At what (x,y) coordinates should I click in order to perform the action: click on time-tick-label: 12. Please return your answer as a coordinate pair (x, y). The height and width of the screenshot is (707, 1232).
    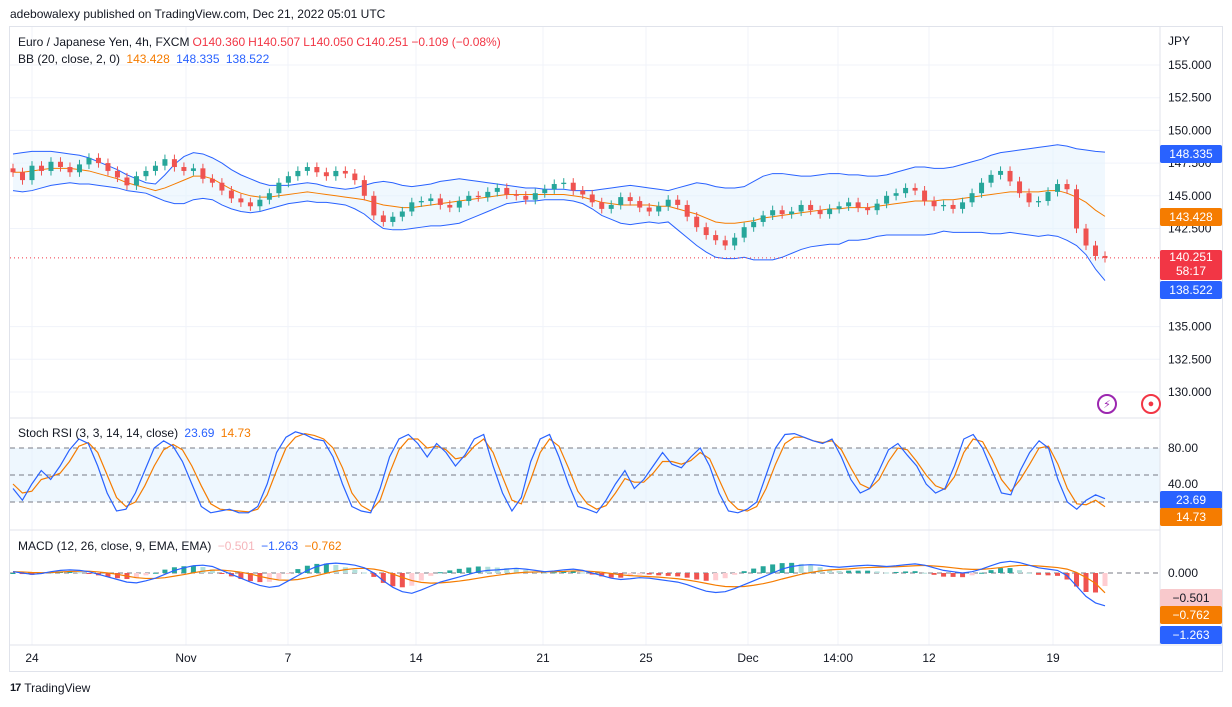
    Looking at the image, I should click on (929, 658).